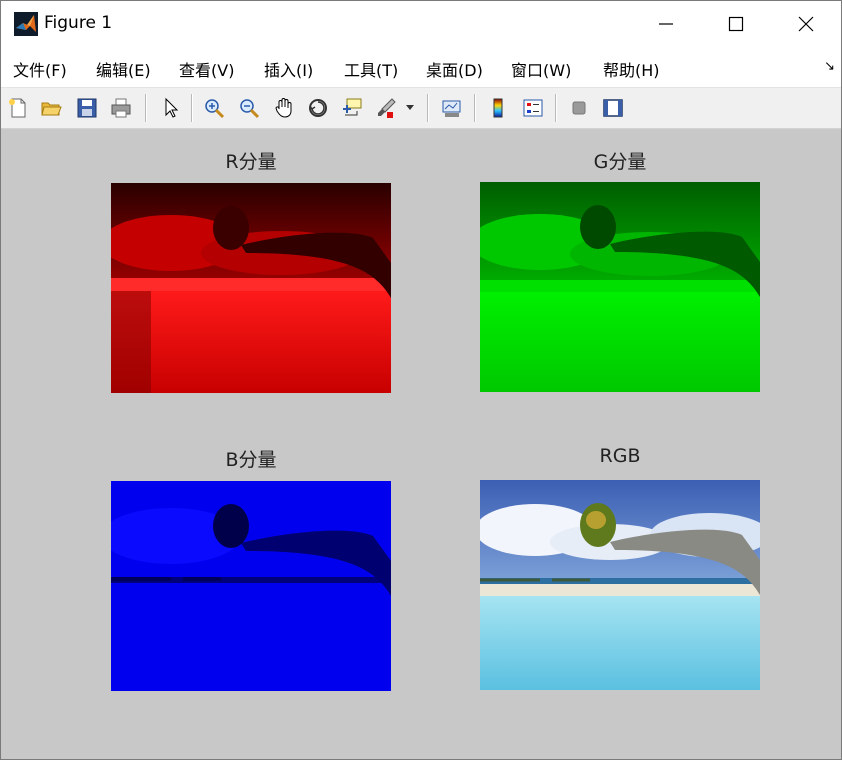 The image size is (842, 760). Describe the element at coordinates (121, 108) in the screenshot. I see `print-icon` at that location.